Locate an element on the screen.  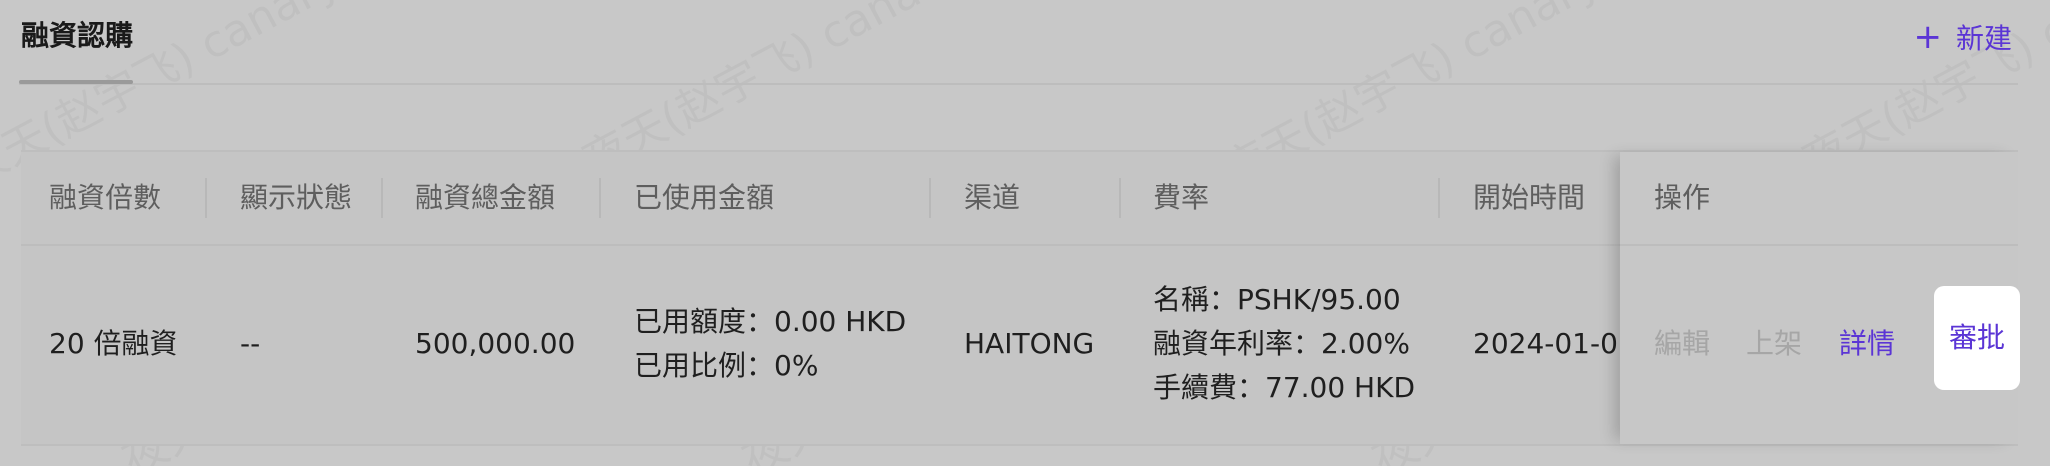
column-header-channel: 渠道 is located at coordinates (992, 197).